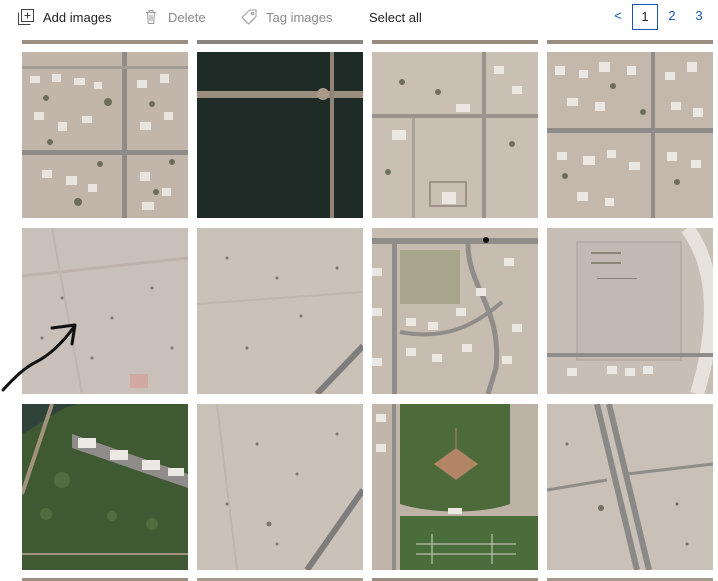  What do you see at coordinates (39, 357) in the screenshot?
I see `annotation-arrow-icon` at bounding box center [39, 357].